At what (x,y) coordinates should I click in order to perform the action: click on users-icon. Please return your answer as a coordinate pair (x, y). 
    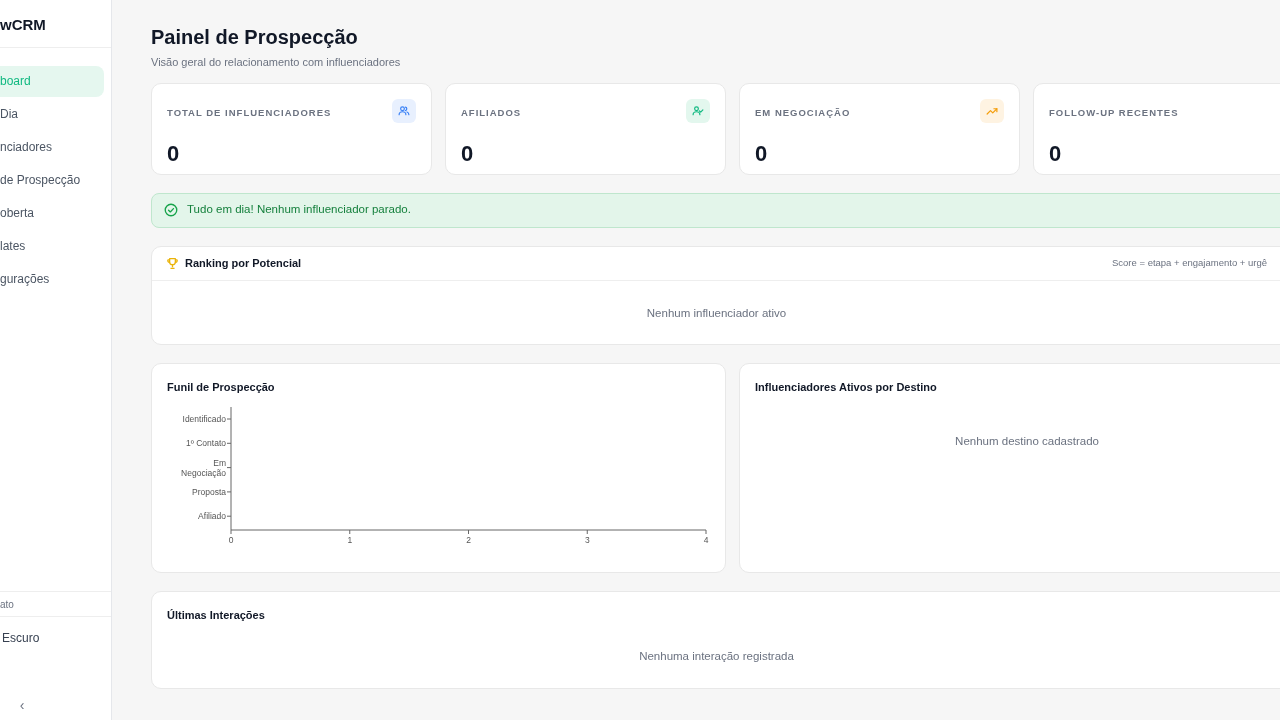
    Looking at the image, I should click on (404, 110).